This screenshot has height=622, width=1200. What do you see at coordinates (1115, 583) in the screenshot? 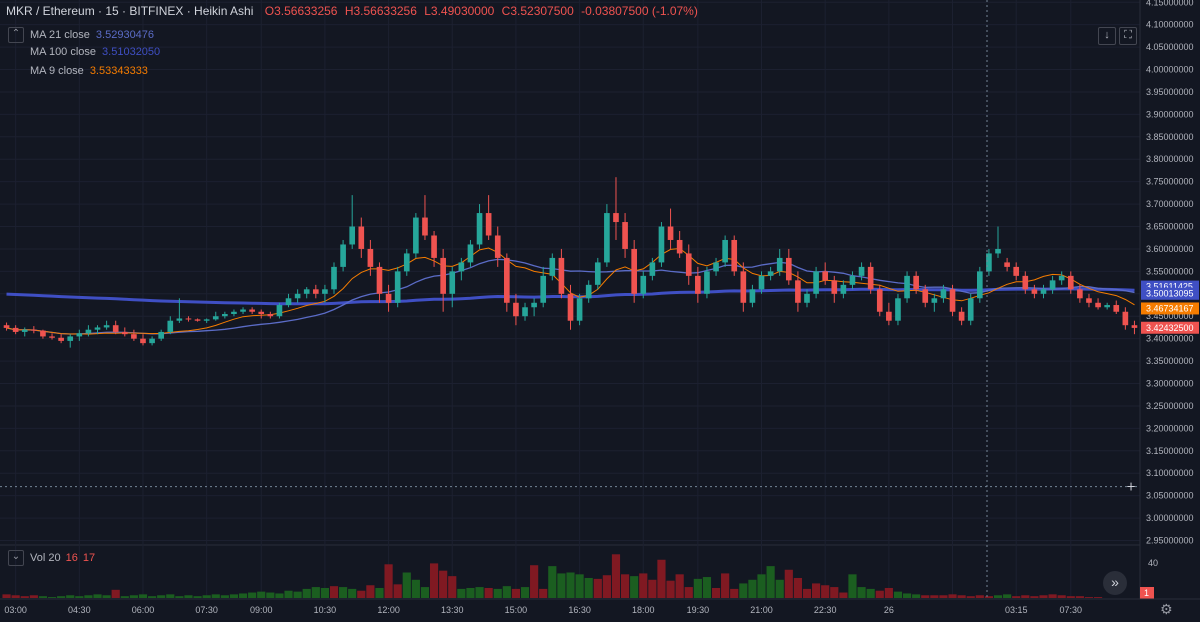
I see `scroll-to-realtime-icon: »` at bounding box center [1115, 583].